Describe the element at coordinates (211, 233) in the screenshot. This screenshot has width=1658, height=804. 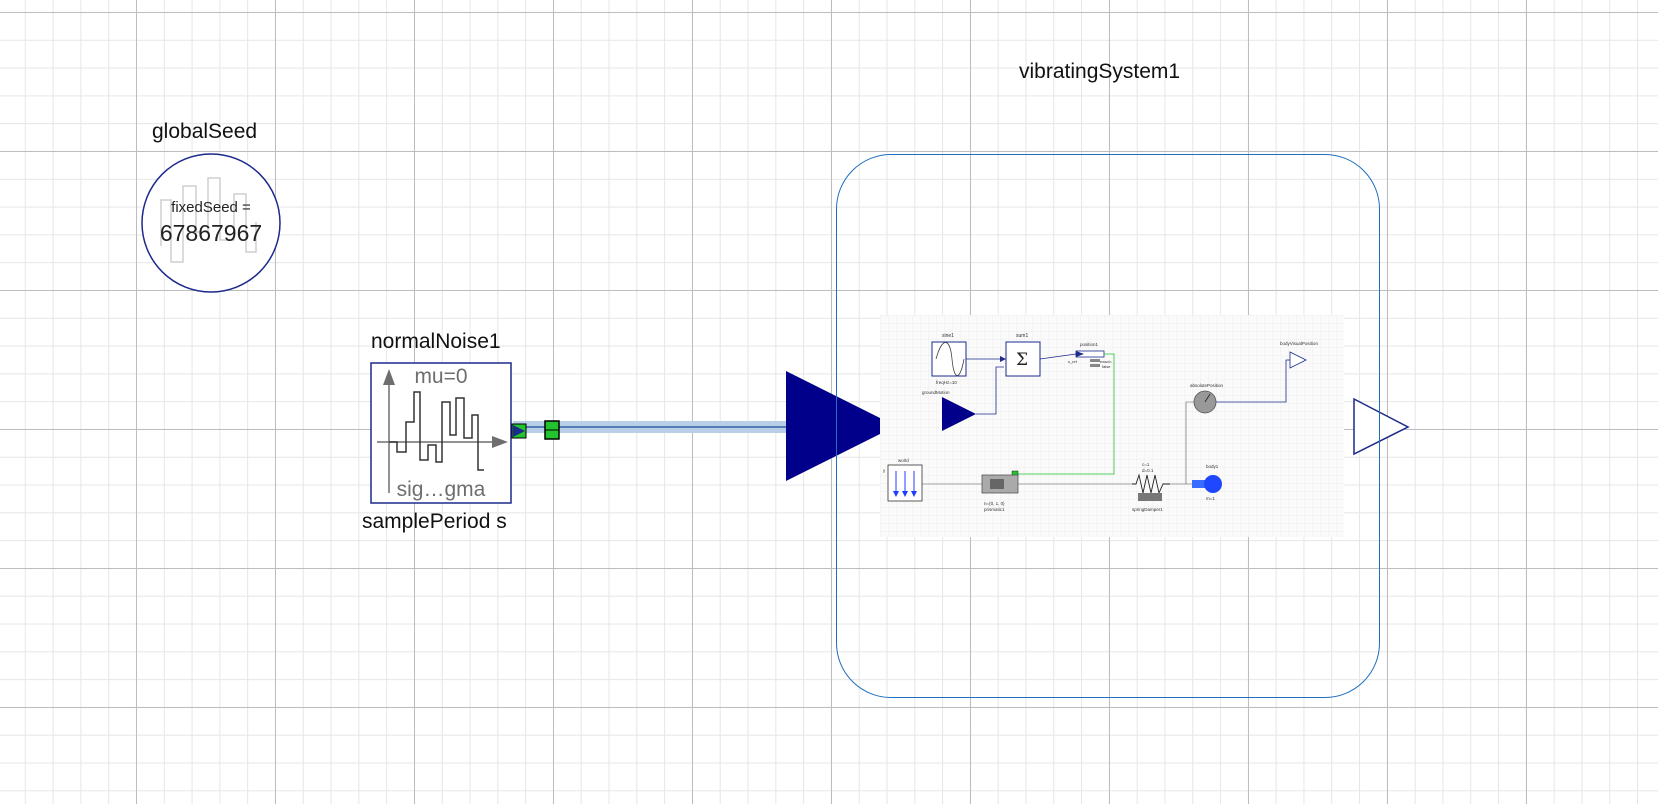
I see `seed-value: 67867967` at that location.